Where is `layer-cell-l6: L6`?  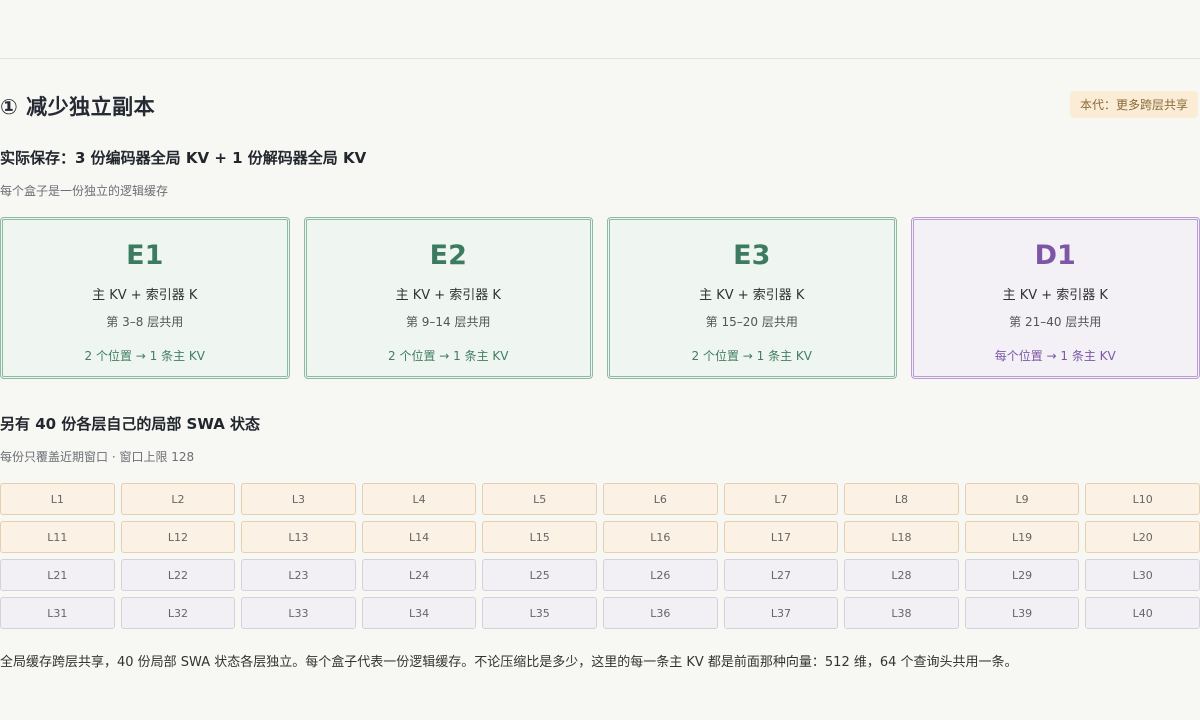 layer-cell-l6: L6 is located at coordinates (660, 499).